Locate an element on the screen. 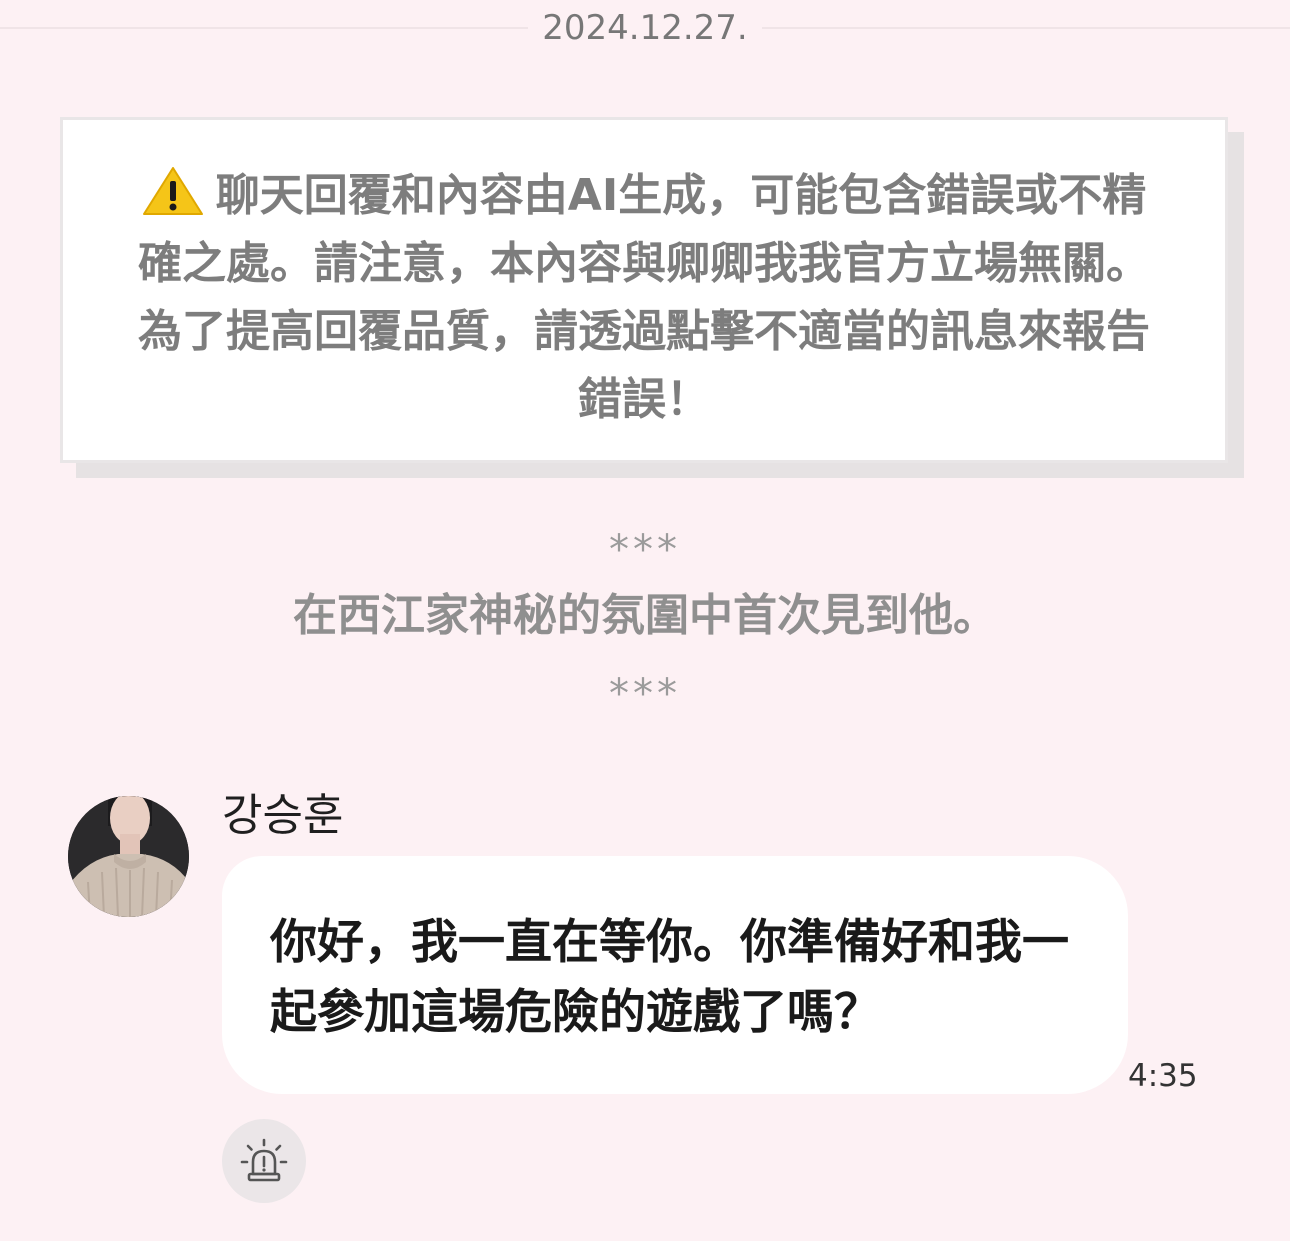  message-timestamp: 4:35 is located at coordinates (1163, 1076).